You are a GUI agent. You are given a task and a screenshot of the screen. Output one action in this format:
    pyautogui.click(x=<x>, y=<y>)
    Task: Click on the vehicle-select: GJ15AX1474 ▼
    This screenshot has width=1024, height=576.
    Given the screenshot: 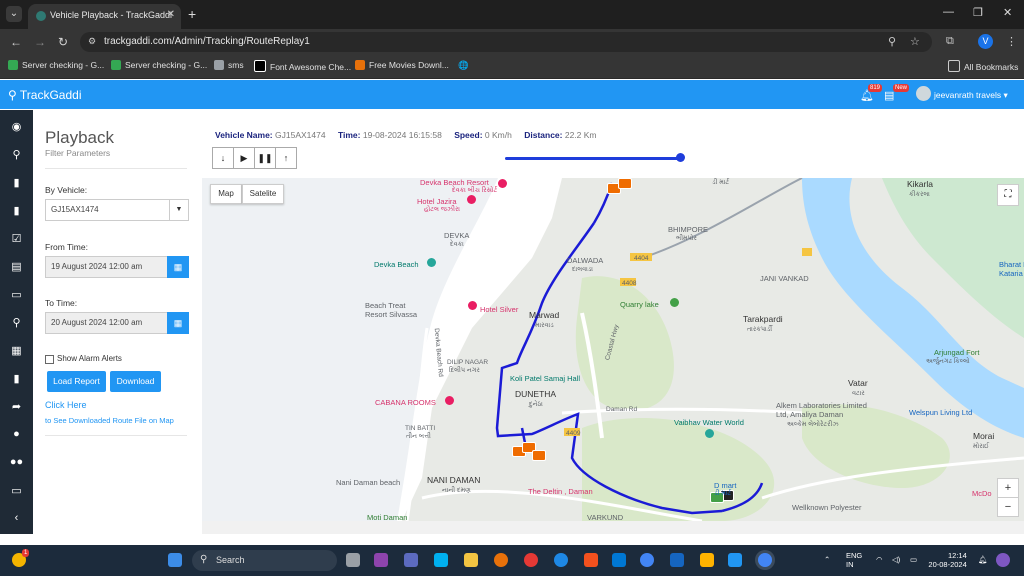 What is the action you would take?
    pyautogui.click(x=117, y=210)
    